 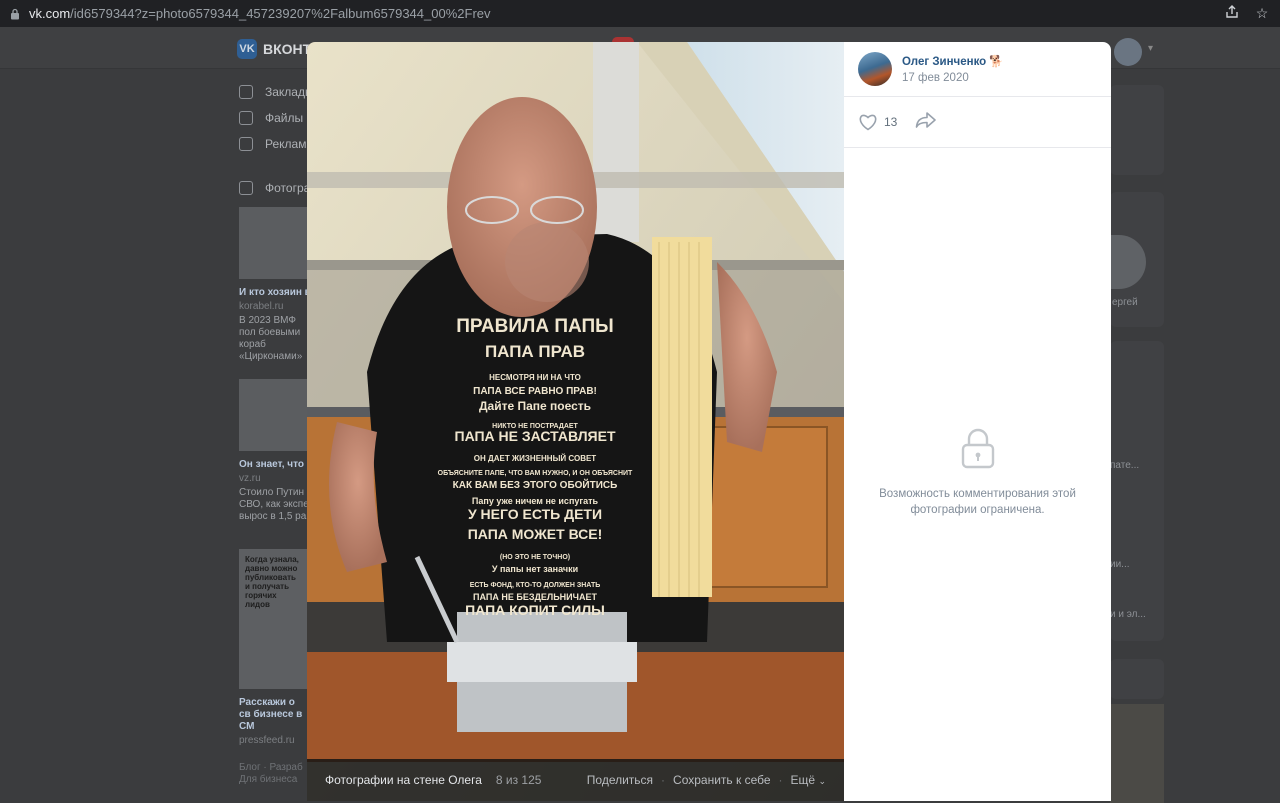 What do you see at coordinates (535, 610) in the screenshot?
I see `shirt-print-line: ПАПА КОПИТ СИЛЫ` at bounding box center [535, 610].